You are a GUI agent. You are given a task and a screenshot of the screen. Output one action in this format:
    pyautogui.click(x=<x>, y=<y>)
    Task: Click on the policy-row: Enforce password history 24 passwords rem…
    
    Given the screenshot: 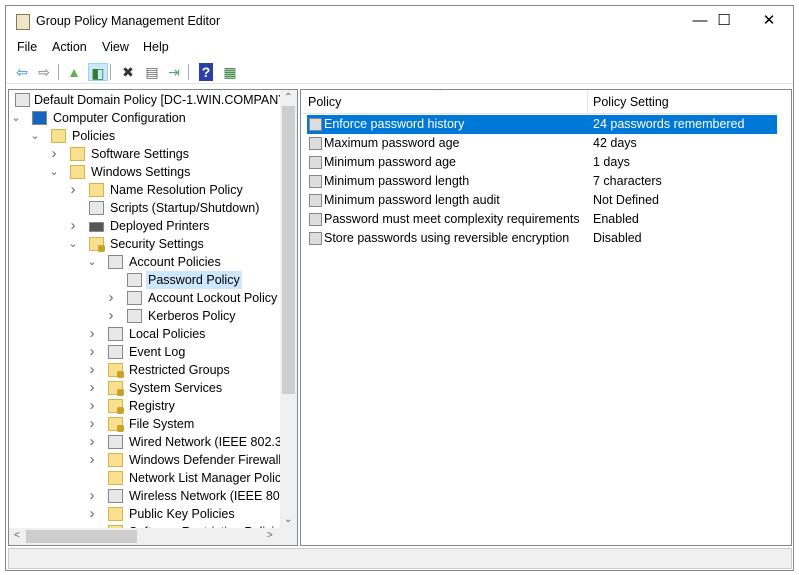 What is the action you would take?
    pyautogui.click(x=542, y=124)
    